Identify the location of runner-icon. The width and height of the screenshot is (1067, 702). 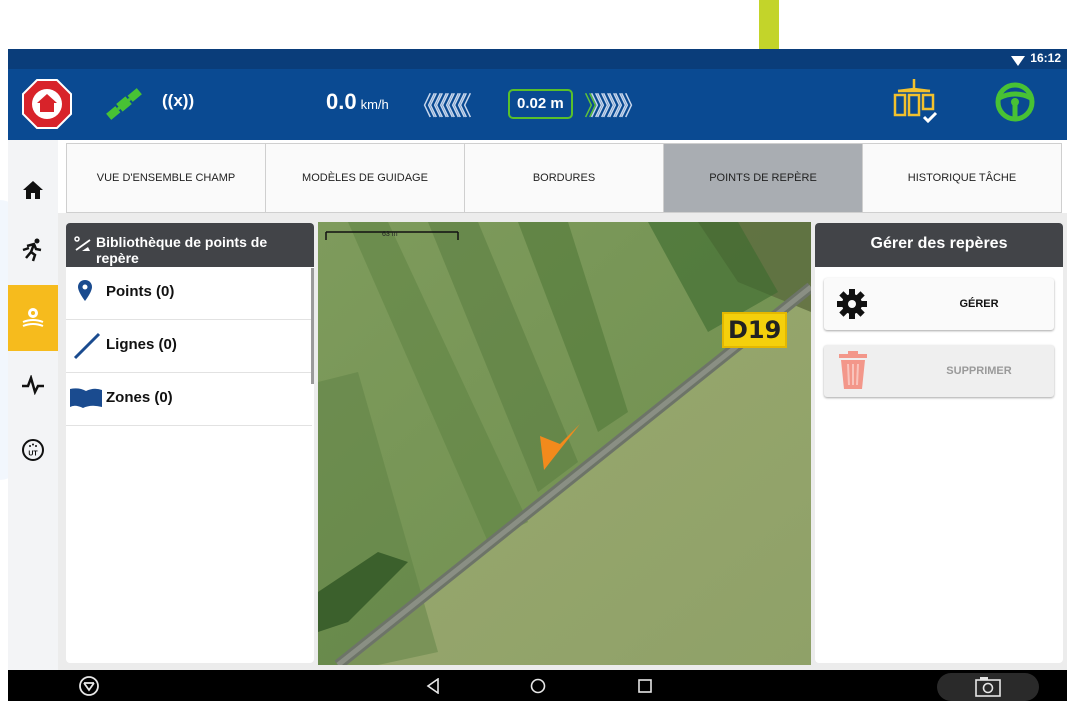
(32, 250).